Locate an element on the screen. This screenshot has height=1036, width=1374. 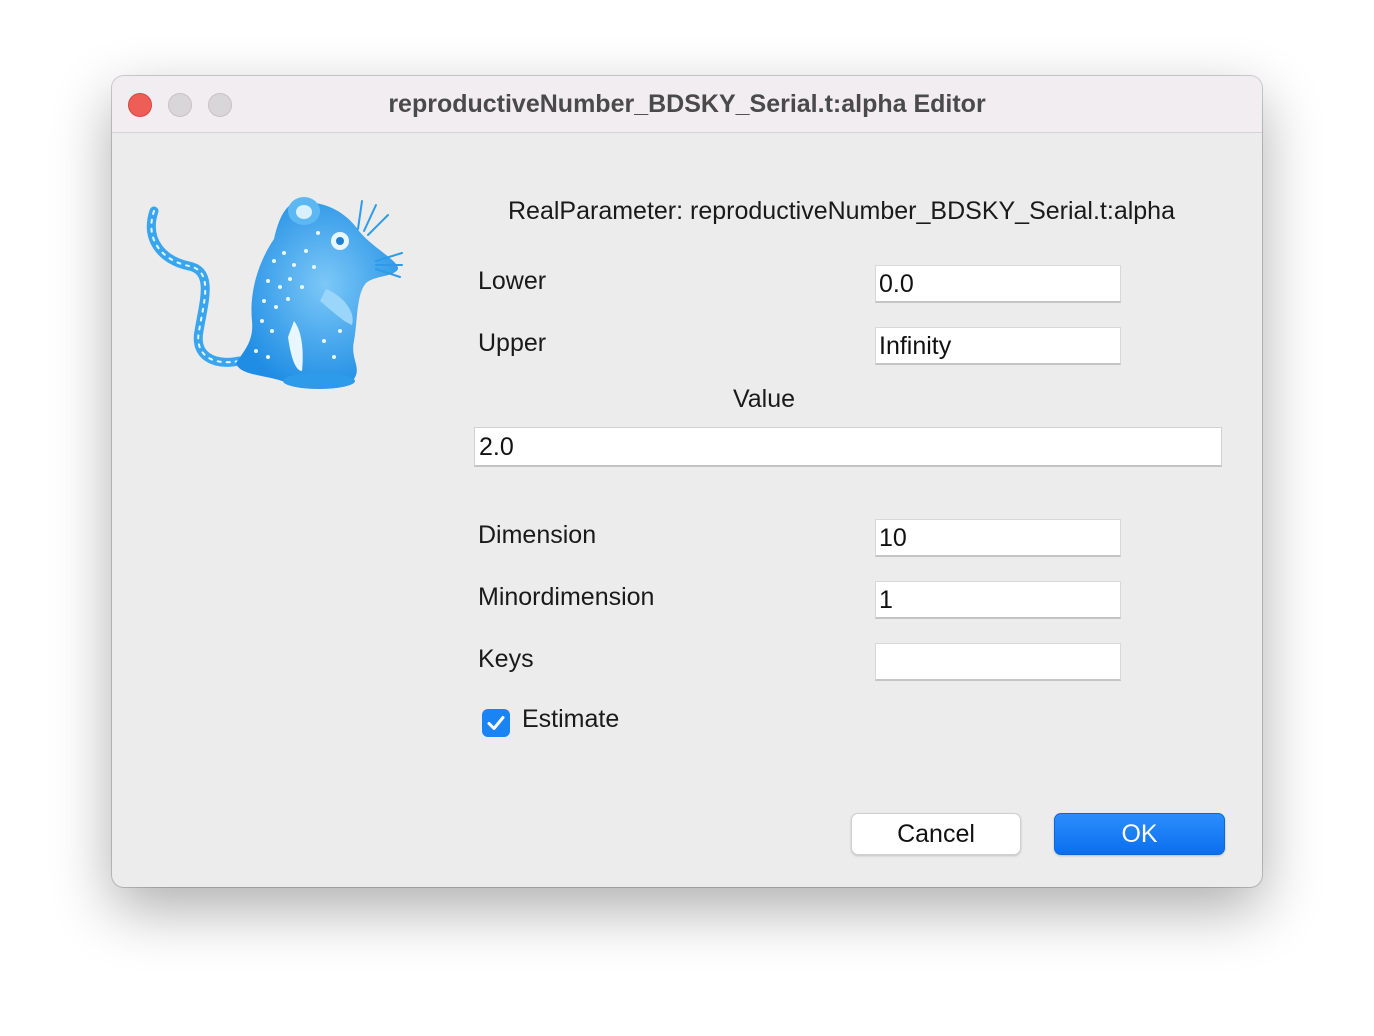
lower-input: 0.0 is located at coordinates (998, 284).